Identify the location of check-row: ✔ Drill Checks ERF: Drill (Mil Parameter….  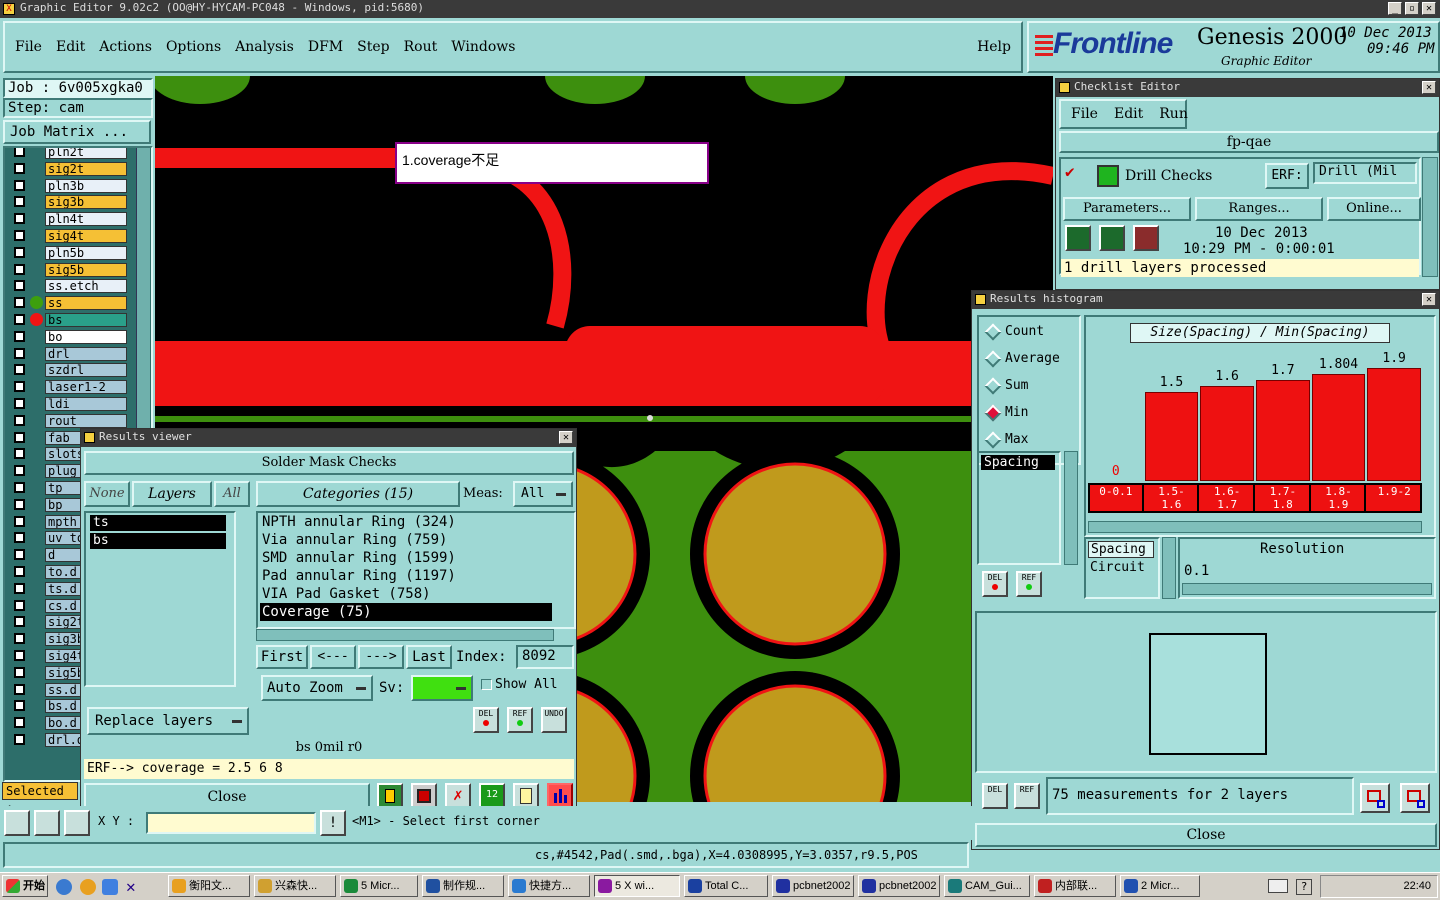
(1240, 217).